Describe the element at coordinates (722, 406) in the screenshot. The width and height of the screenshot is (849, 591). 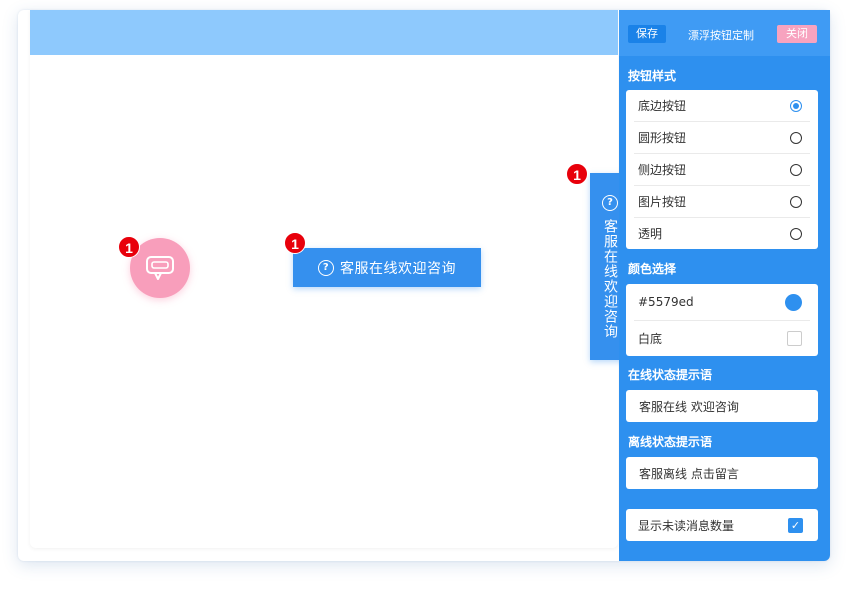
I see `online-text-input: 客服在线 欢迎咨询` at that location.